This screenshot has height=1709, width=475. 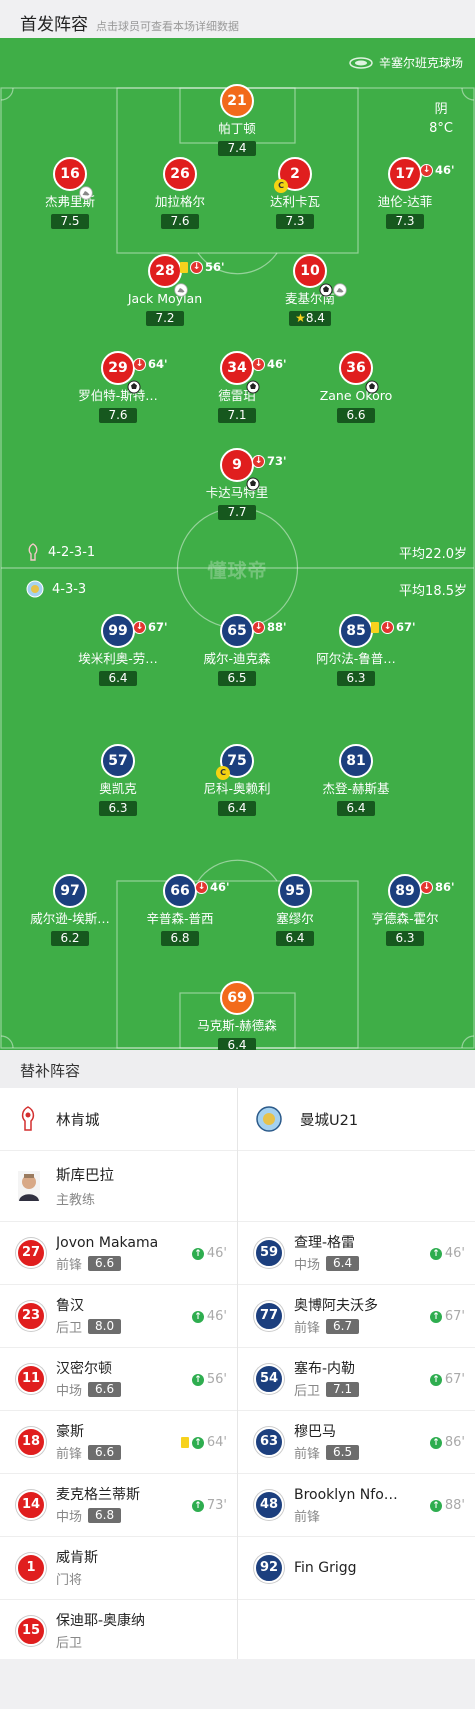 I want to click on player-number: 36, so click(x=359, y=372).